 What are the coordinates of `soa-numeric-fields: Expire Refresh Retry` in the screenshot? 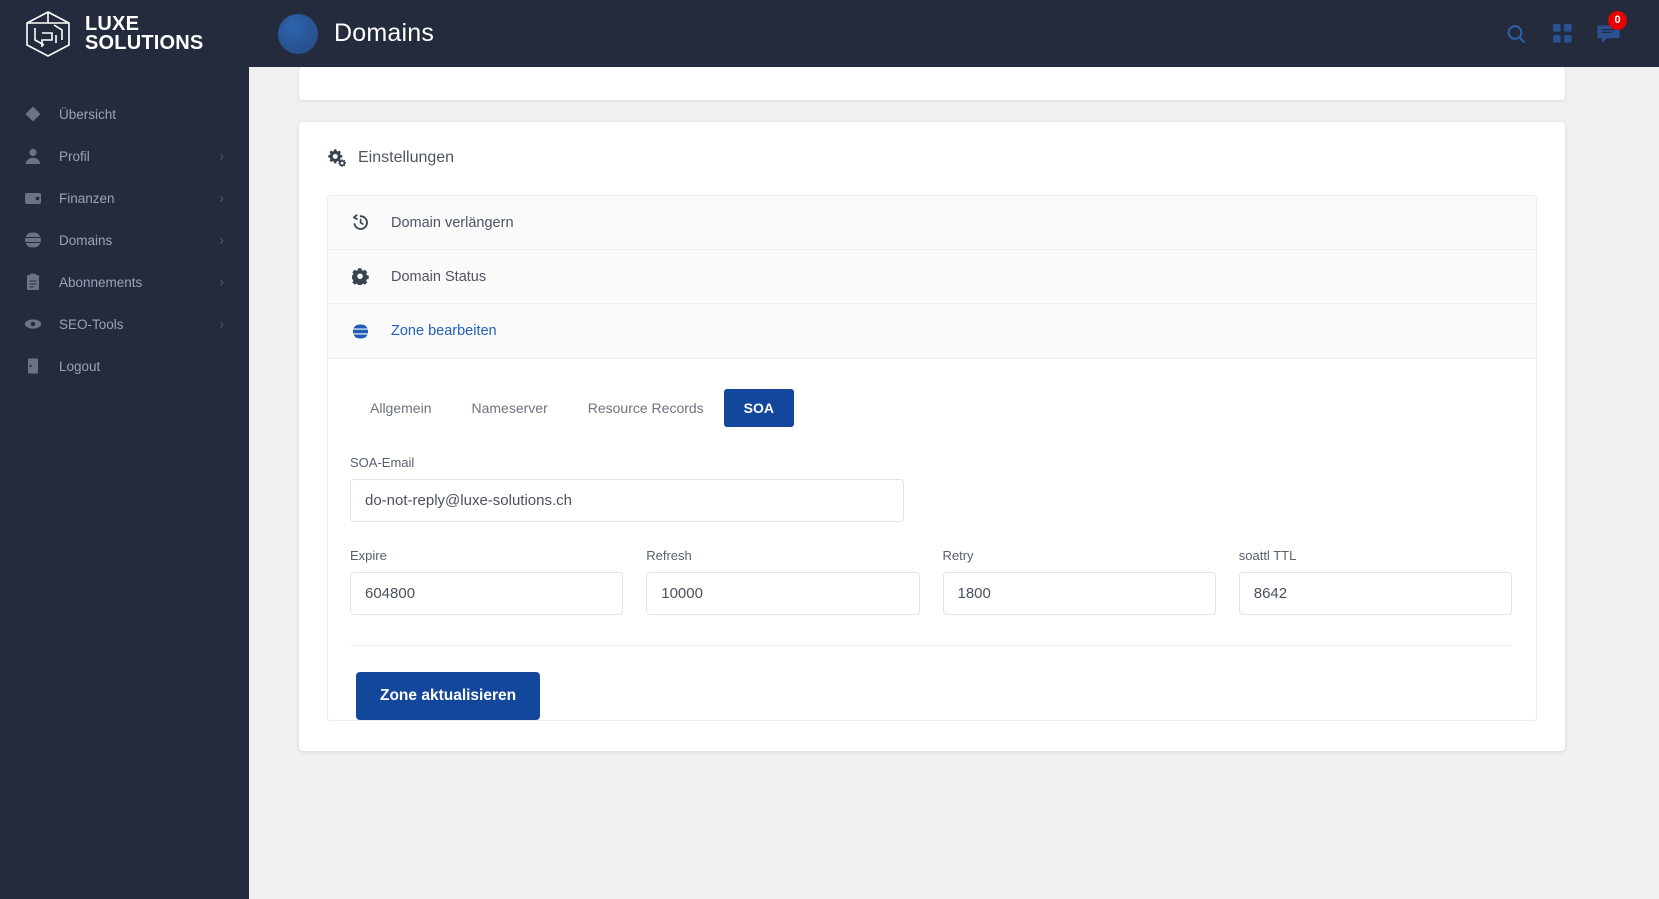 It's located at (931, 581).